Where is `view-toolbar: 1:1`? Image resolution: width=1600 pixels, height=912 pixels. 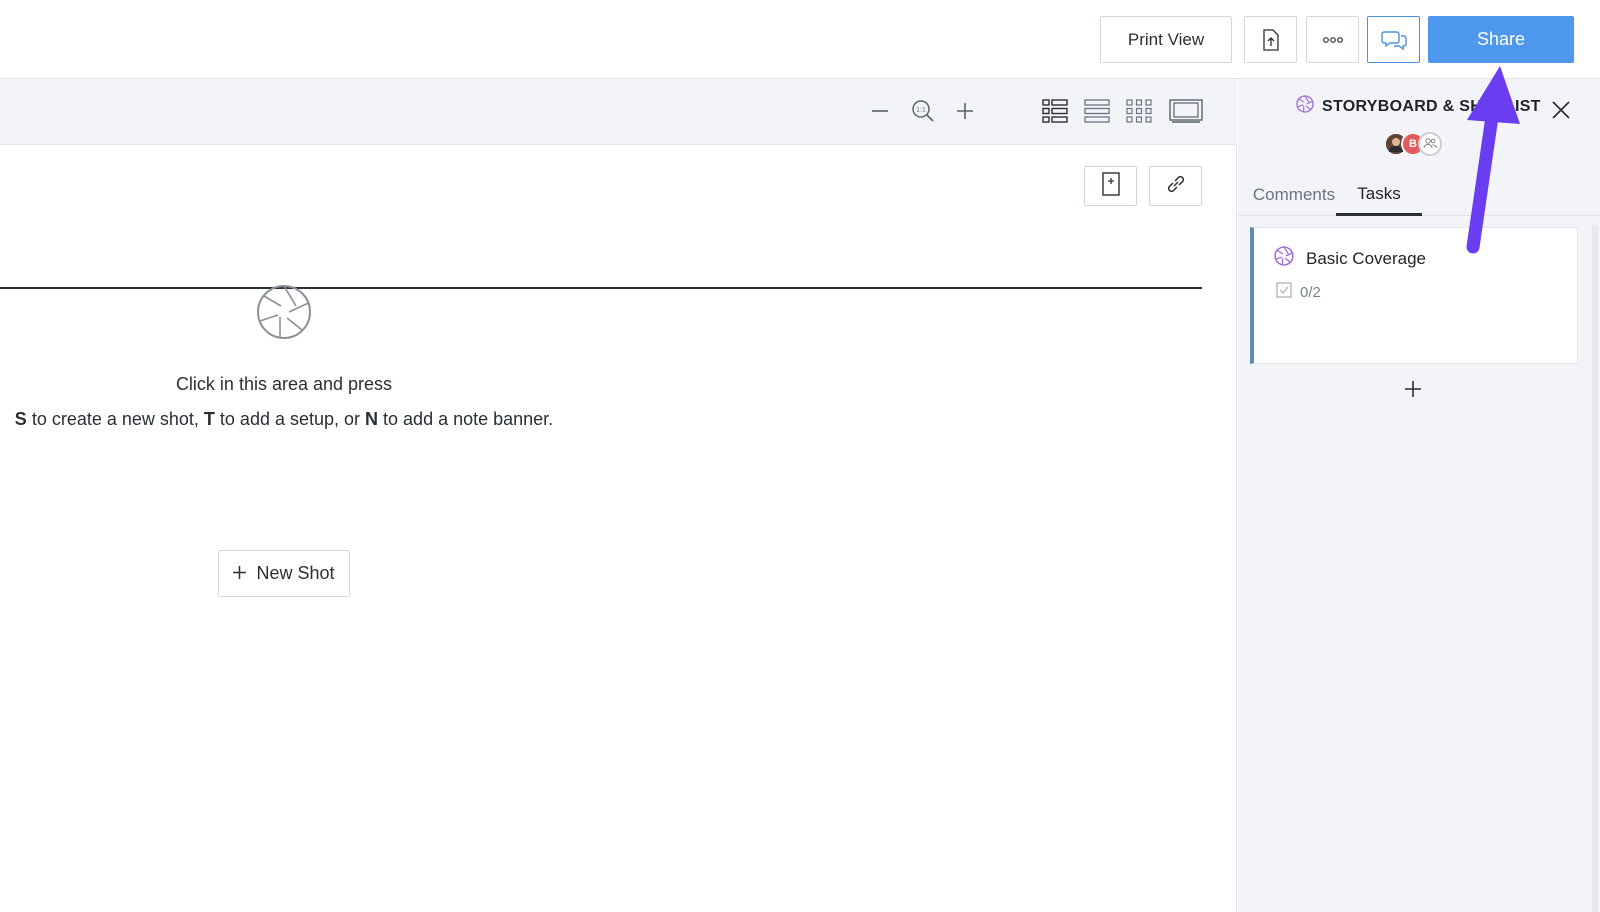
view-toolbar: 1:1 is located at coordinates (618, 112).